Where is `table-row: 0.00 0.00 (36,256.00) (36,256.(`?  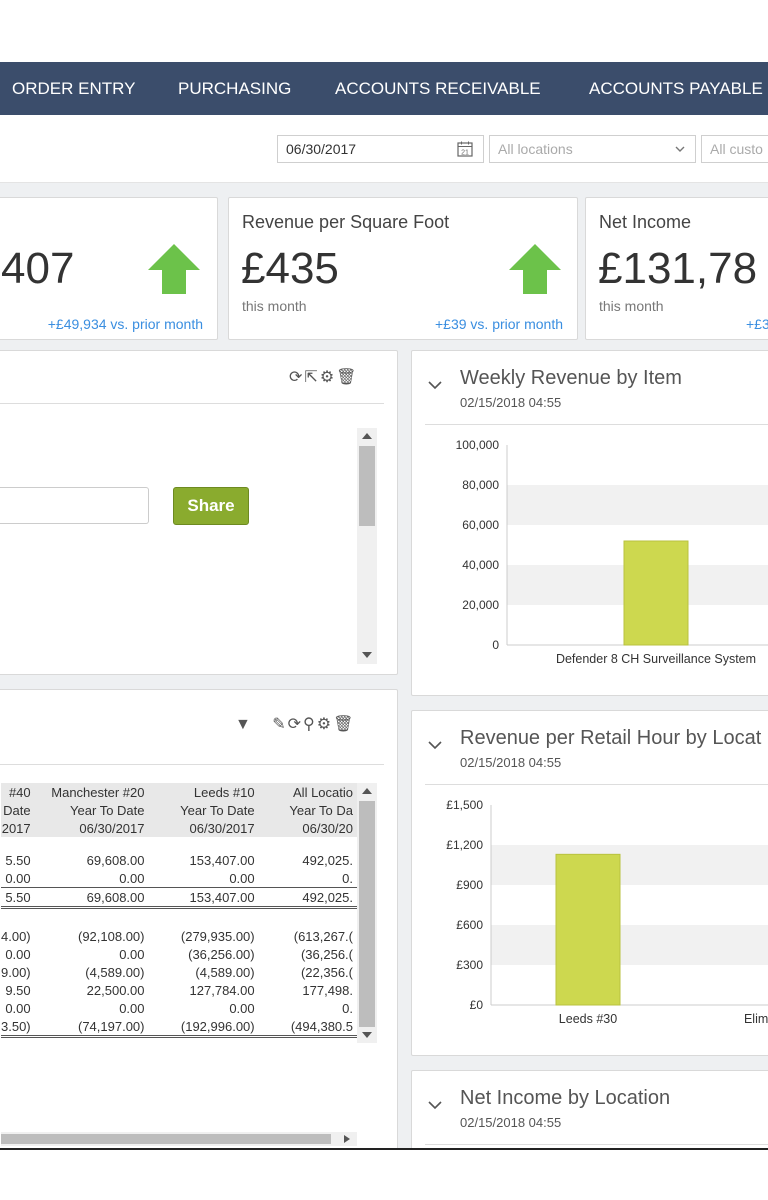 table-row: 0.00 0.00 (36,256.00) (36,256.( is located at coordinates (179, 954).